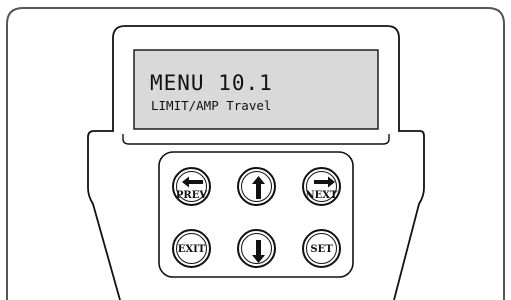 The image size is (511, 300). What do you see at coordinates (321, 195) in the screenshot?
I see `next-label: NEXT` at bounding box center [321, 195].